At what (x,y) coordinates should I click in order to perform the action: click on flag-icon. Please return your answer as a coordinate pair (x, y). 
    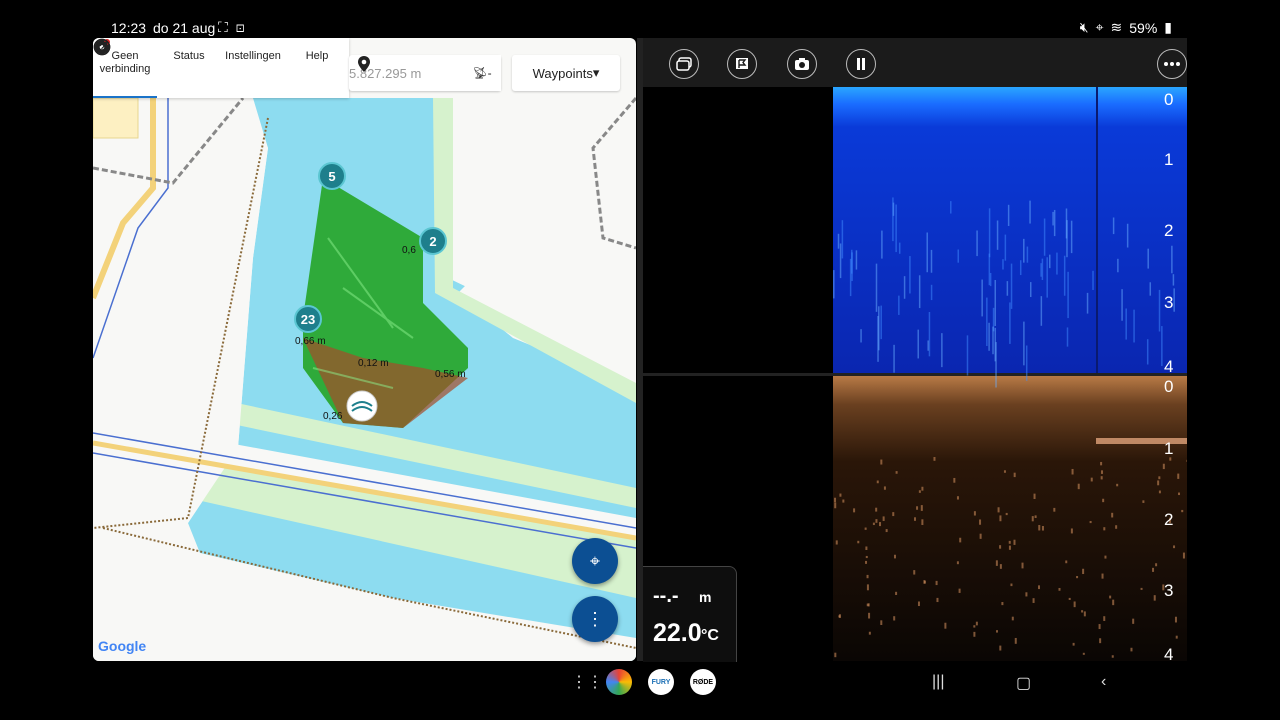
    Looking at the image, I should click on (742, 63).